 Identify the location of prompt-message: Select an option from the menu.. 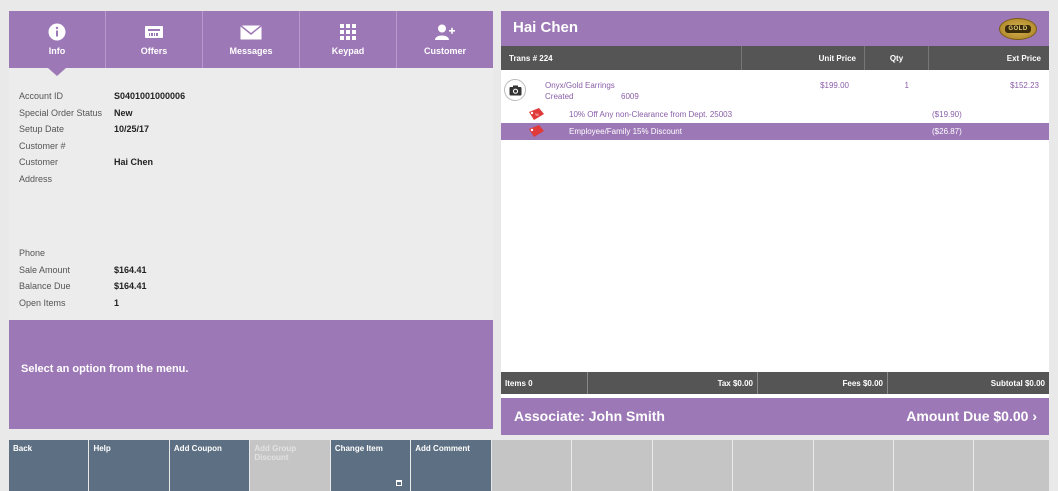
(251, 374).